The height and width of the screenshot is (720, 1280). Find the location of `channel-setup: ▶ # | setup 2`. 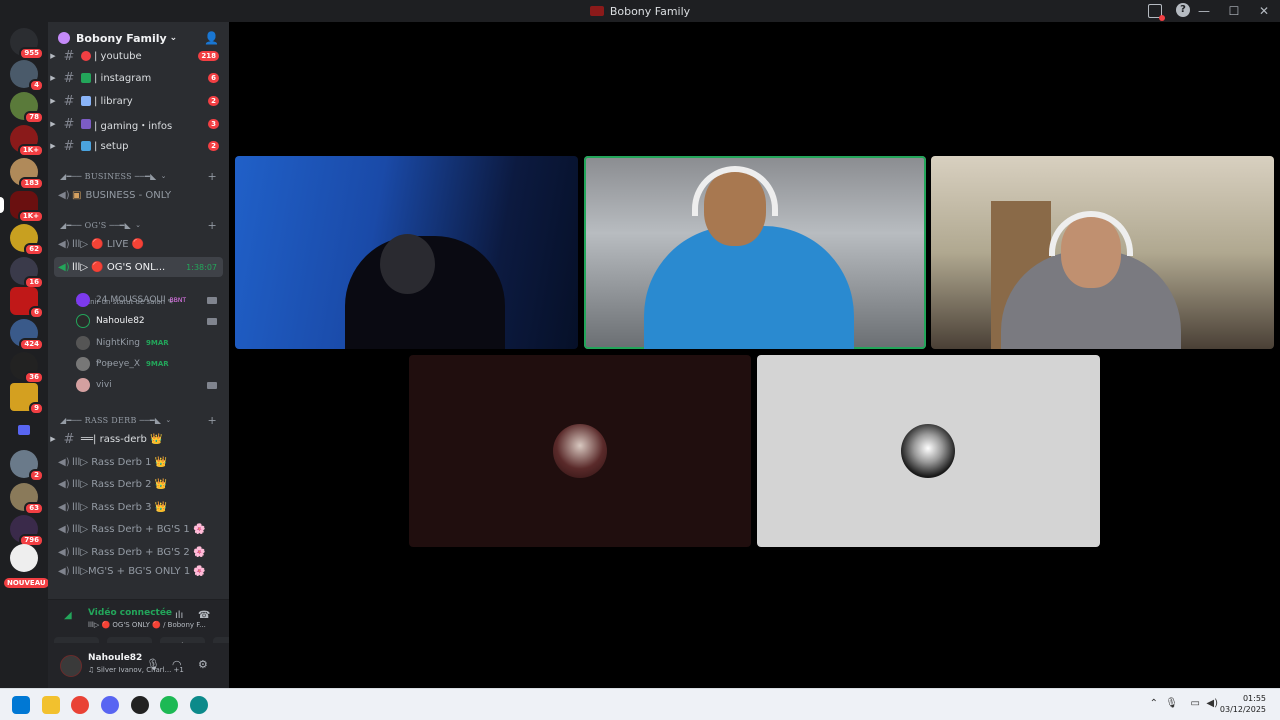

channel-setup: ▶ # | setup 2 is located at coordinates (138, 146).